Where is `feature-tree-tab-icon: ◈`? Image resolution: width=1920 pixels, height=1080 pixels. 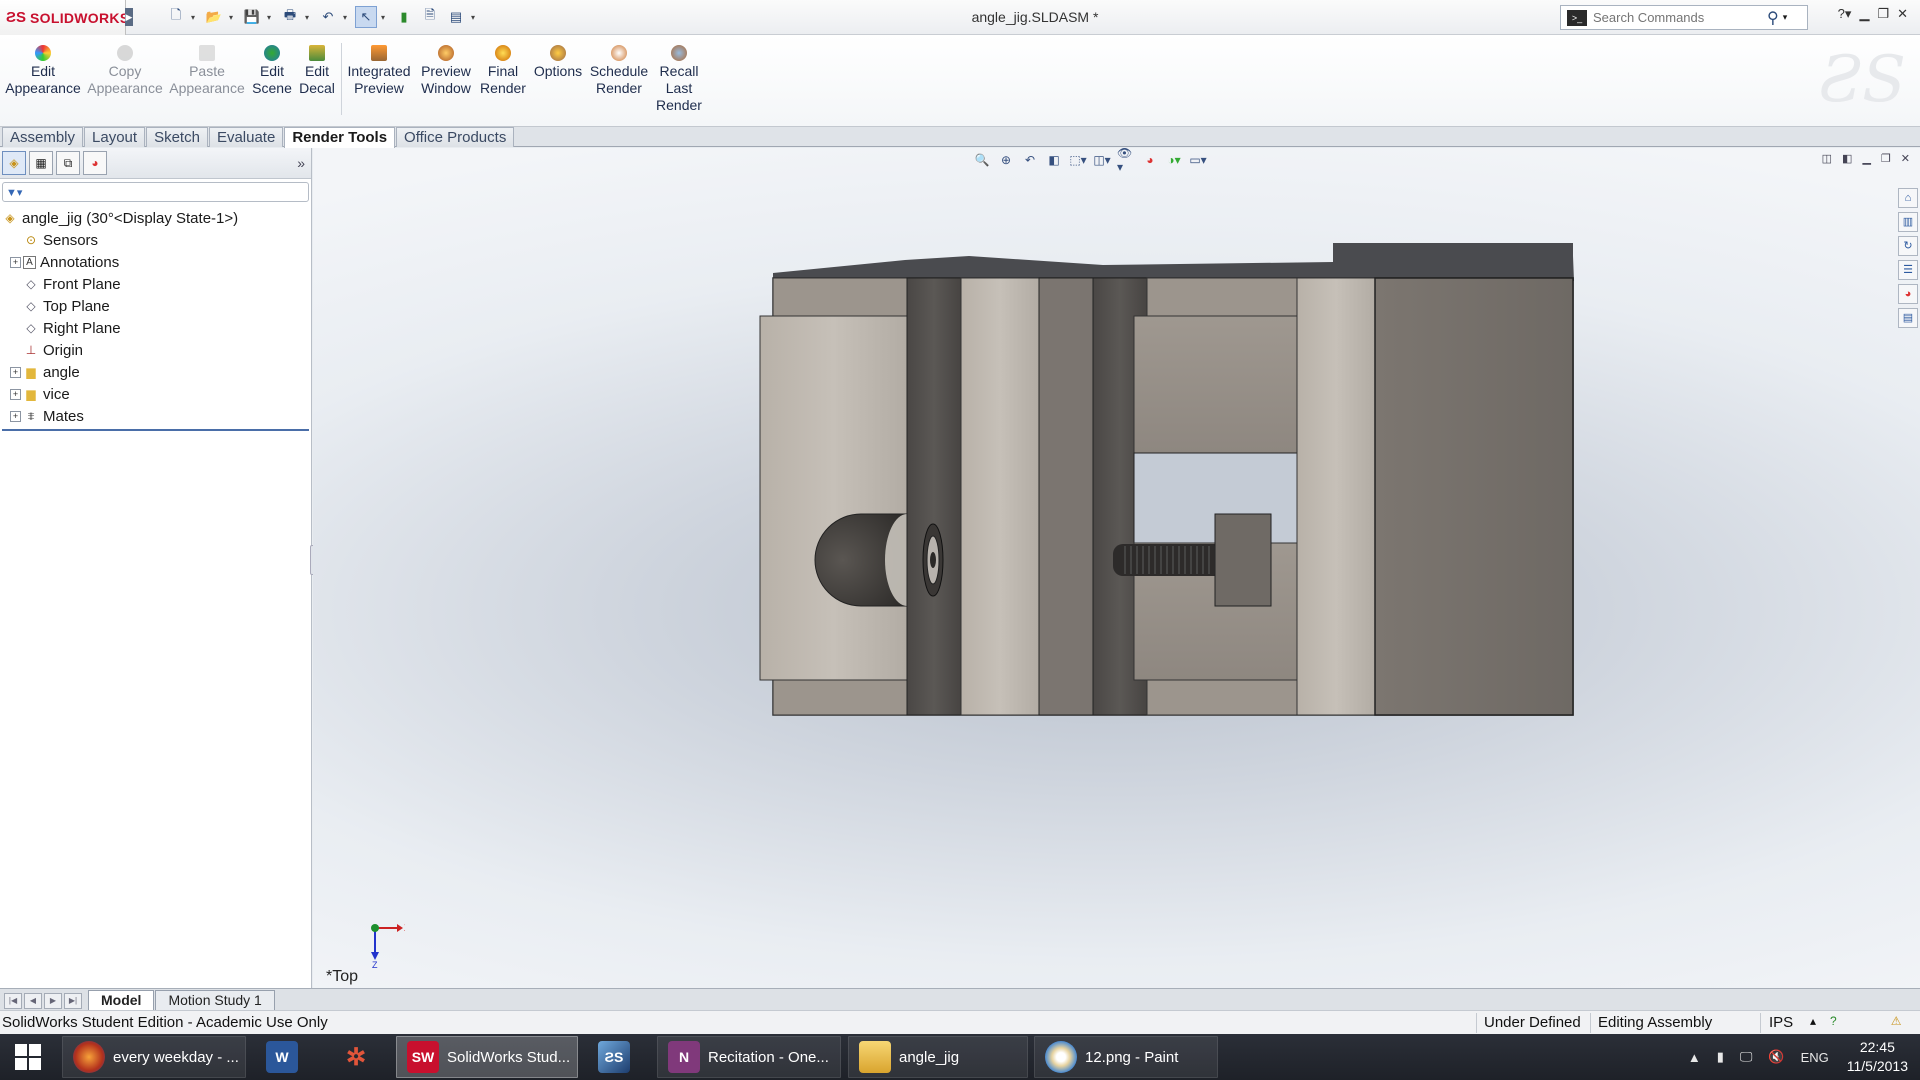 feature-tree-tab-icon: ◈ is located at coordinates (14, 163).